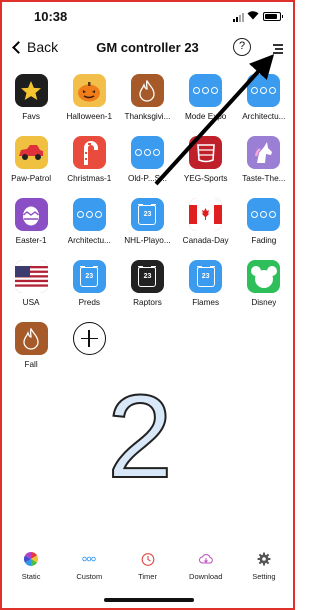  Describe the element at coordinates (264, 276) in the screenshot. I see `mickey-icon` at that location.